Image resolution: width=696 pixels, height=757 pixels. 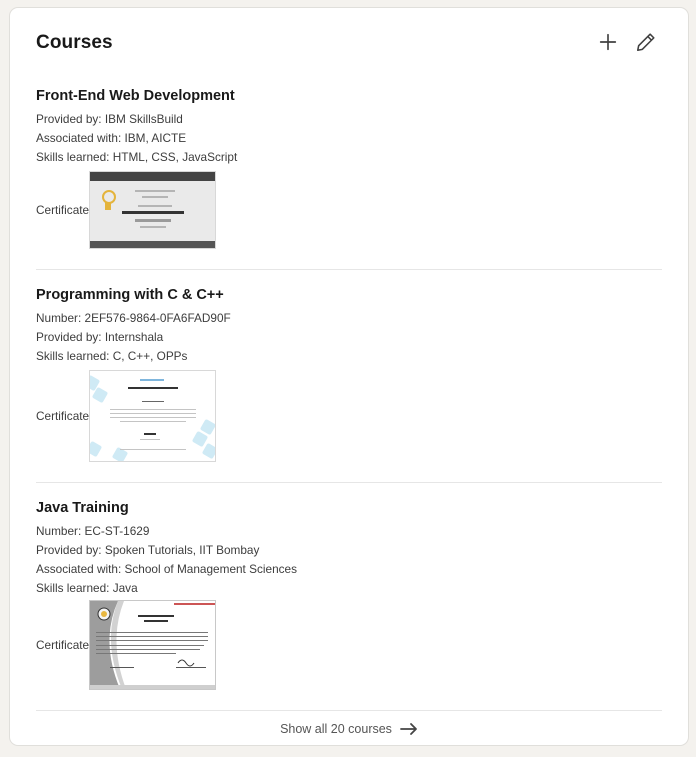 I want to click on section-title: Courses, so click(x=74, y=42).